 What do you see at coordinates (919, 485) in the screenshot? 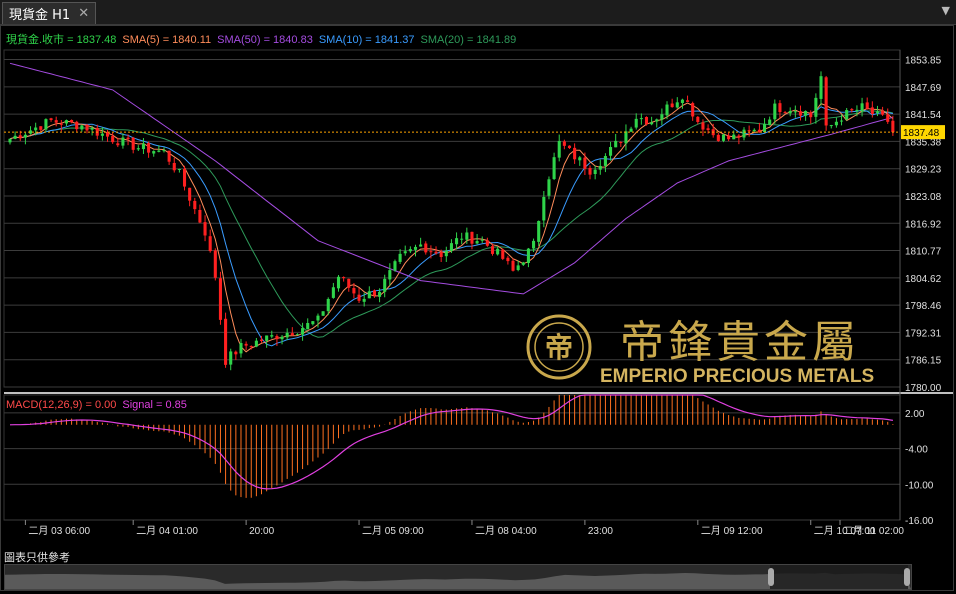
I see `macd-tick-label: -10.00` at bounding box center [919, 485].